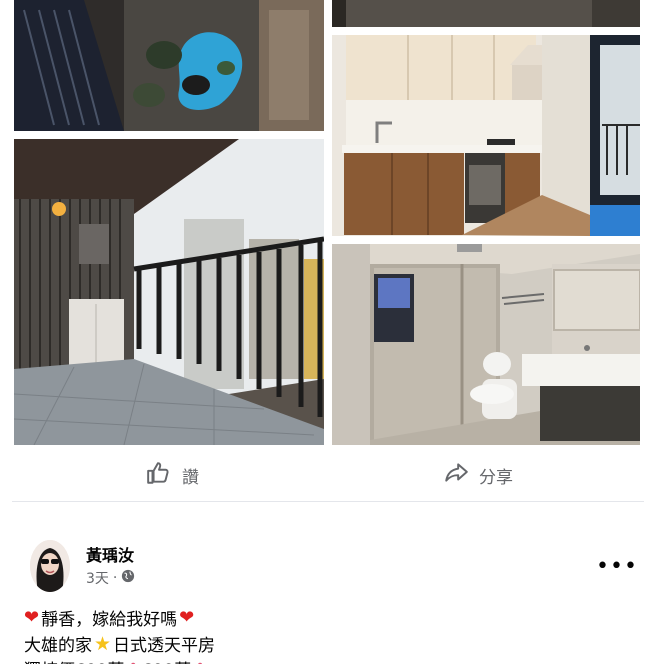 The height and width of the screenshot is (664, 656). Describe the element at coordinates (74, 660) in the screenshot. I see `post-line3-part1: 獨棟價699萬` at that location.